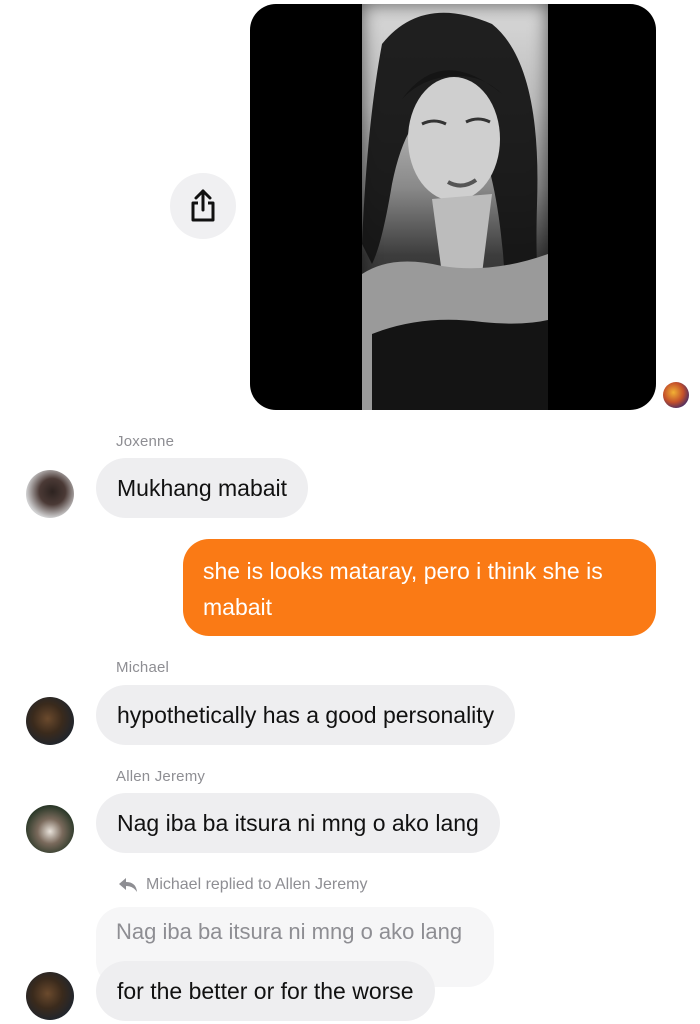 The image size is (700, 1024). Describe the element at coordinates (257, 884) in the screenshot. I see `reply-label: Michael replied to Allen Jeremy` at that location.